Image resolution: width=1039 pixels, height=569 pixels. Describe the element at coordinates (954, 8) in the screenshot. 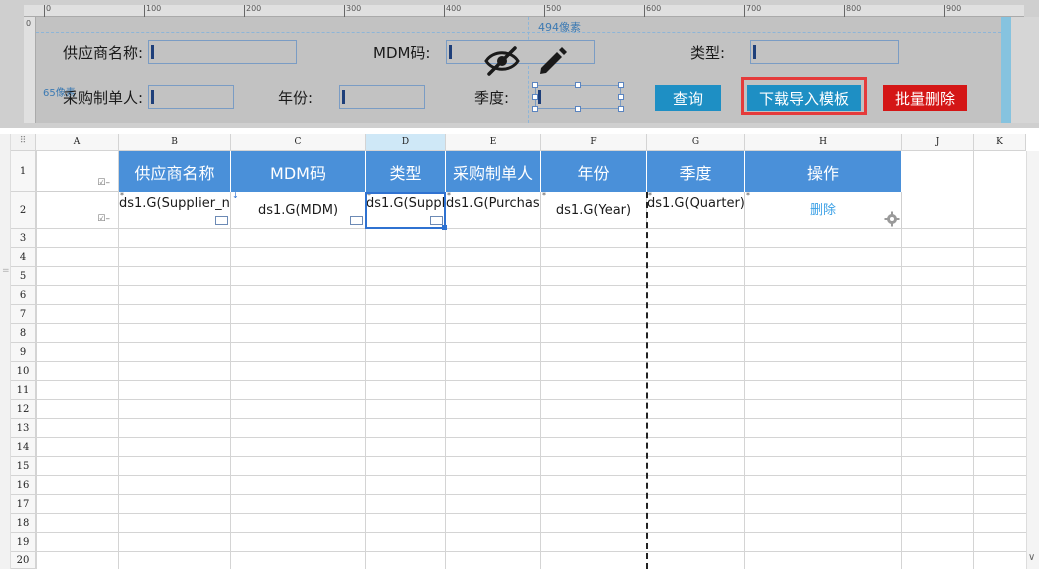

I see `ruler-tick: 900` at that location.